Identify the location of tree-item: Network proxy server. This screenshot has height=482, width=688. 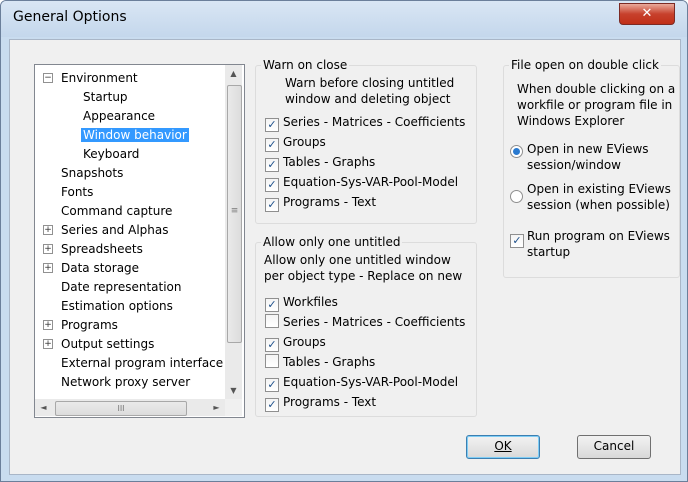
(125, 382).